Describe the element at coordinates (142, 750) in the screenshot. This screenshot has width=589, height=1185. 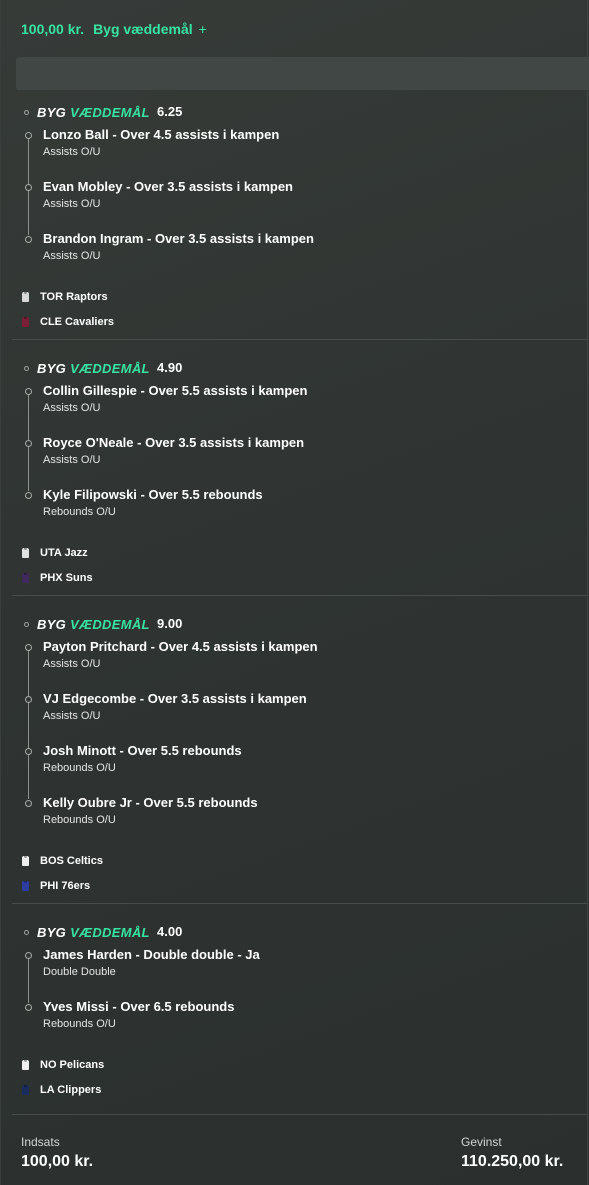
I see `leg-title: Josh Minott - Over 5.5 rebounds` at that location.